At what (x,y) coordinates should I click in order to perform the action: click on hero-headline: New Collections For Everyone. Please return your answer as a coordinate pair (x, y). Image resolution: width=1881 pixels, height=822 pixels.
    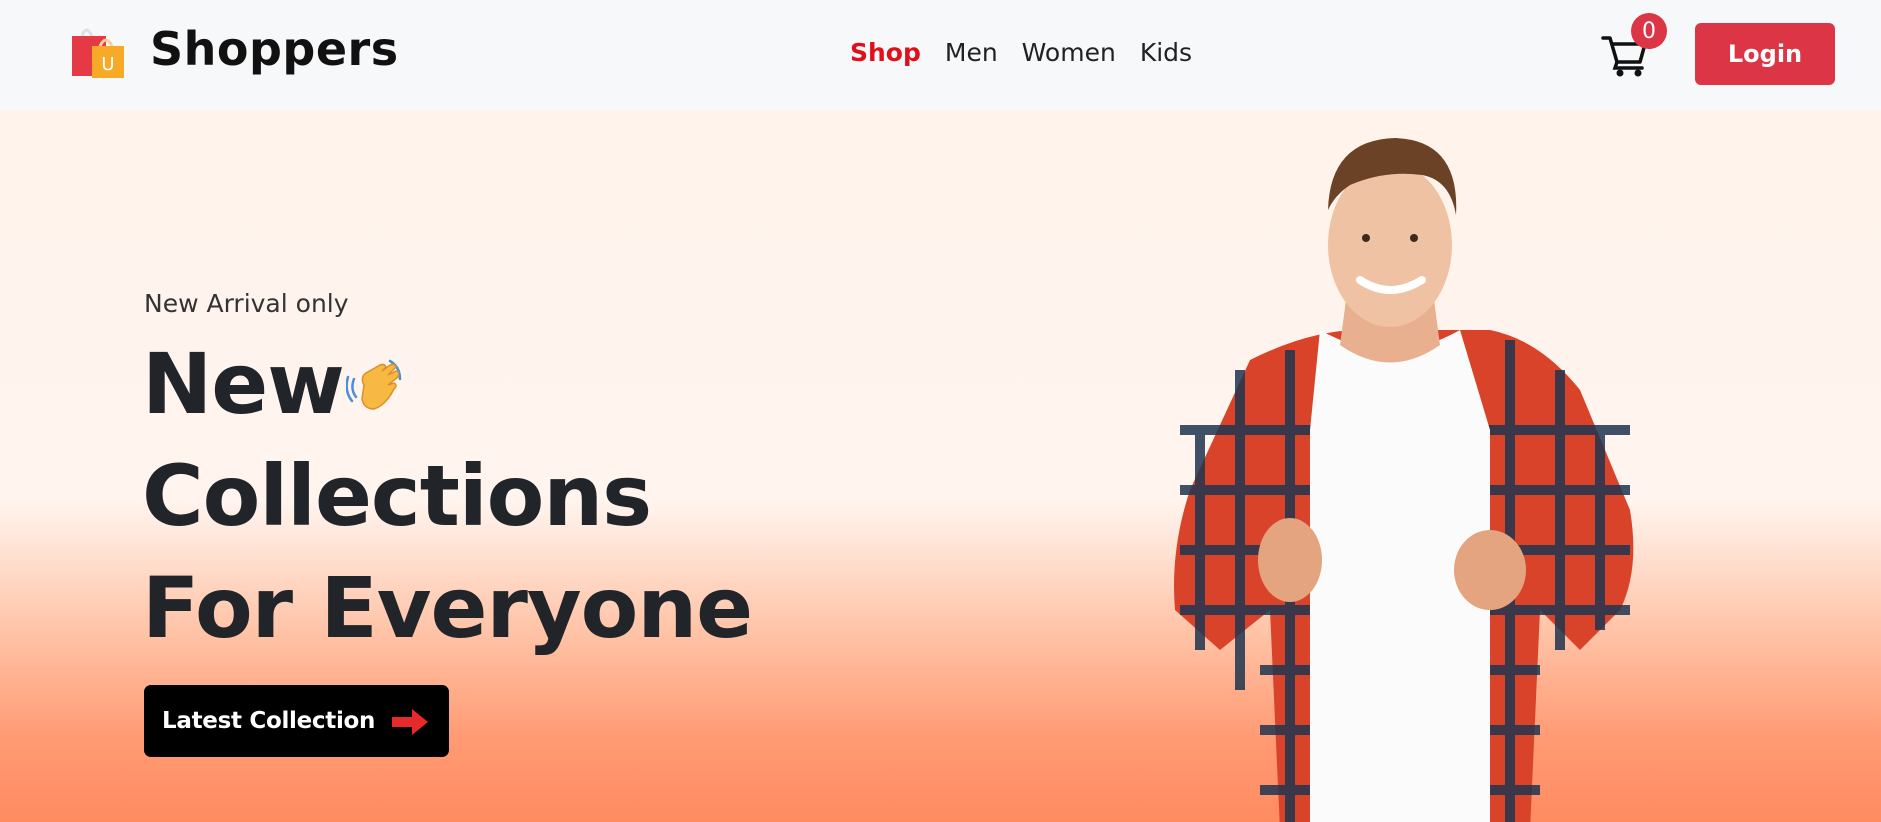
    Looking at the image, I should click on (447, 496).